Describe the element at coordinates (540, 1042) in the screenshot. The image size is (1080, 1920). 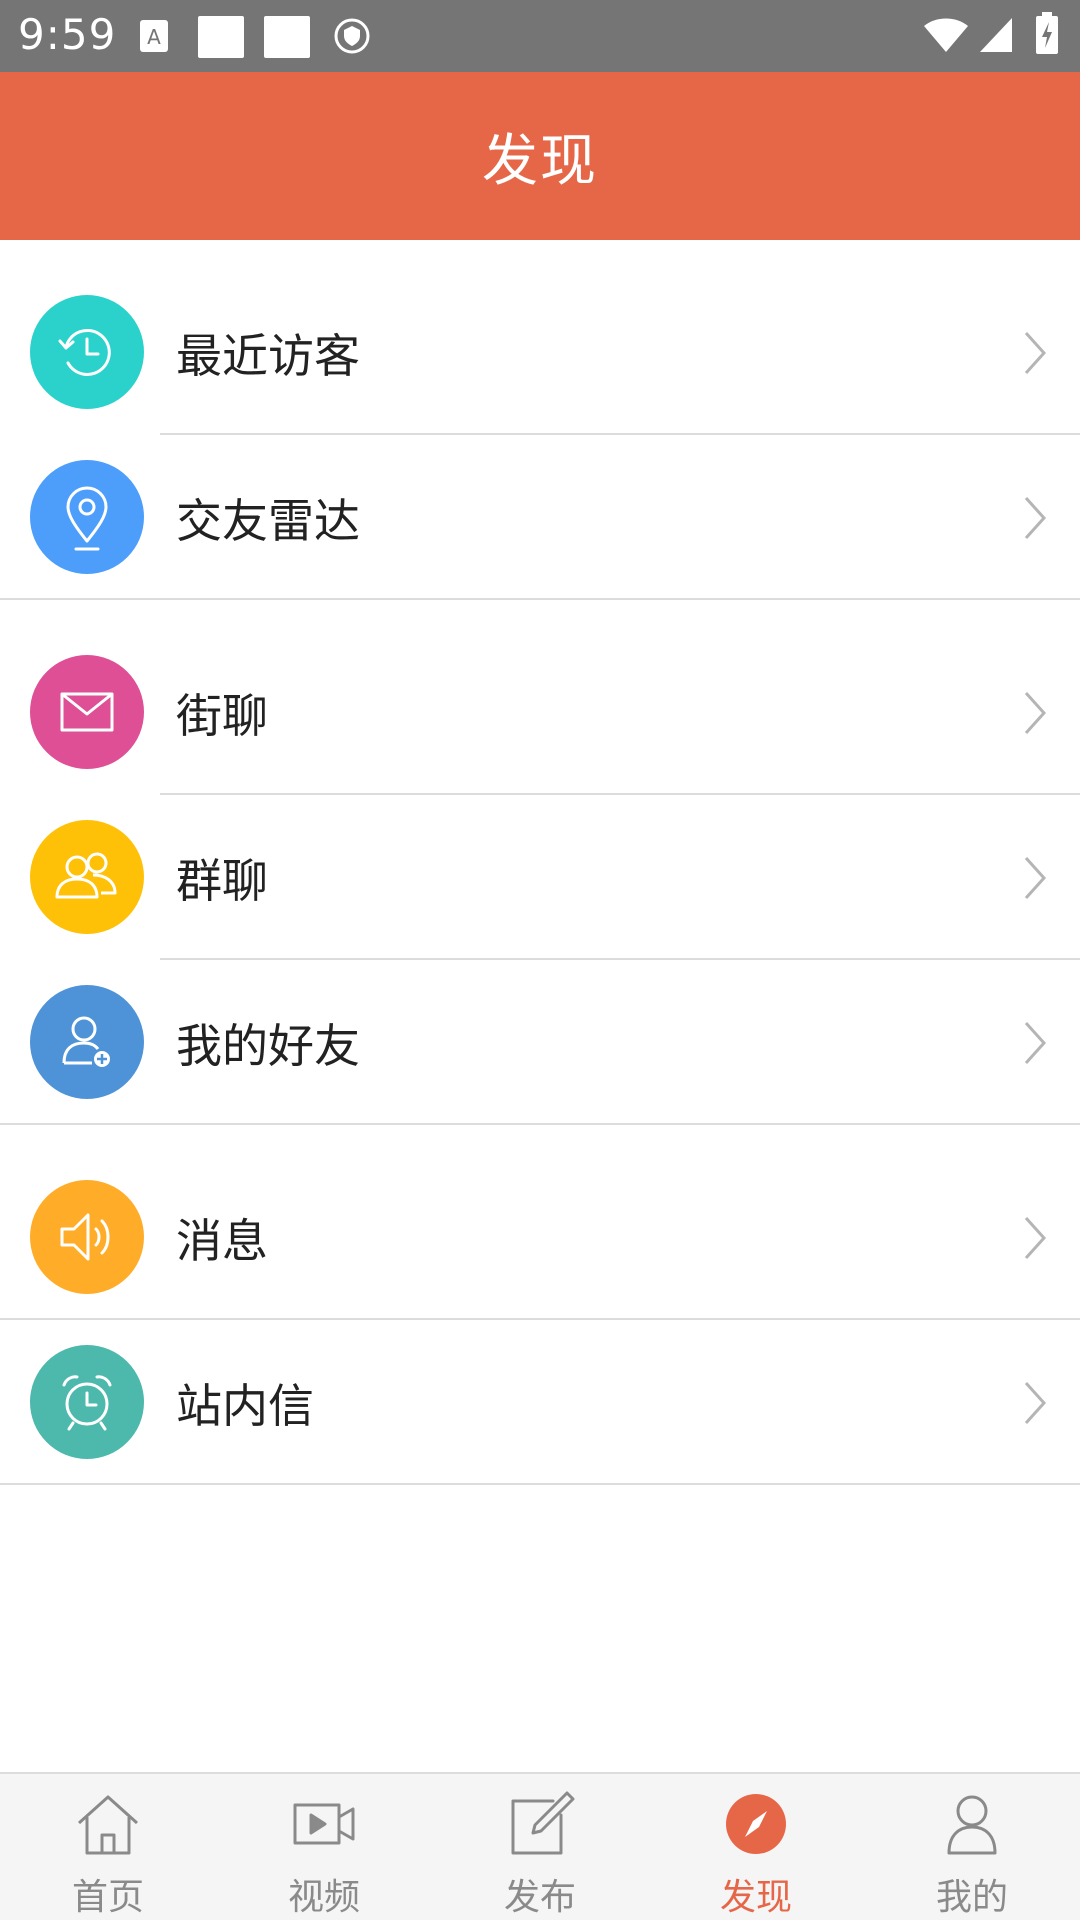
I see `list-item-my-friends: 我的好友` at that location.